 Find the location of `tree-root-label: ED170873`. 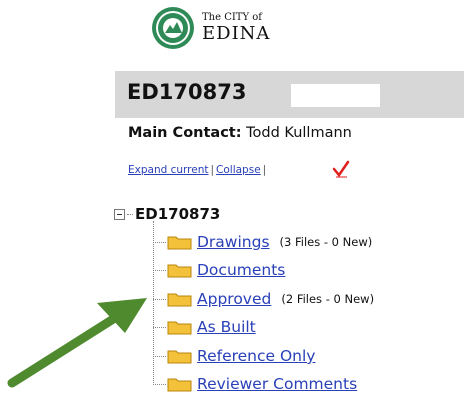

tree-root-label: ED170873 is located at coordinates (178, 214).